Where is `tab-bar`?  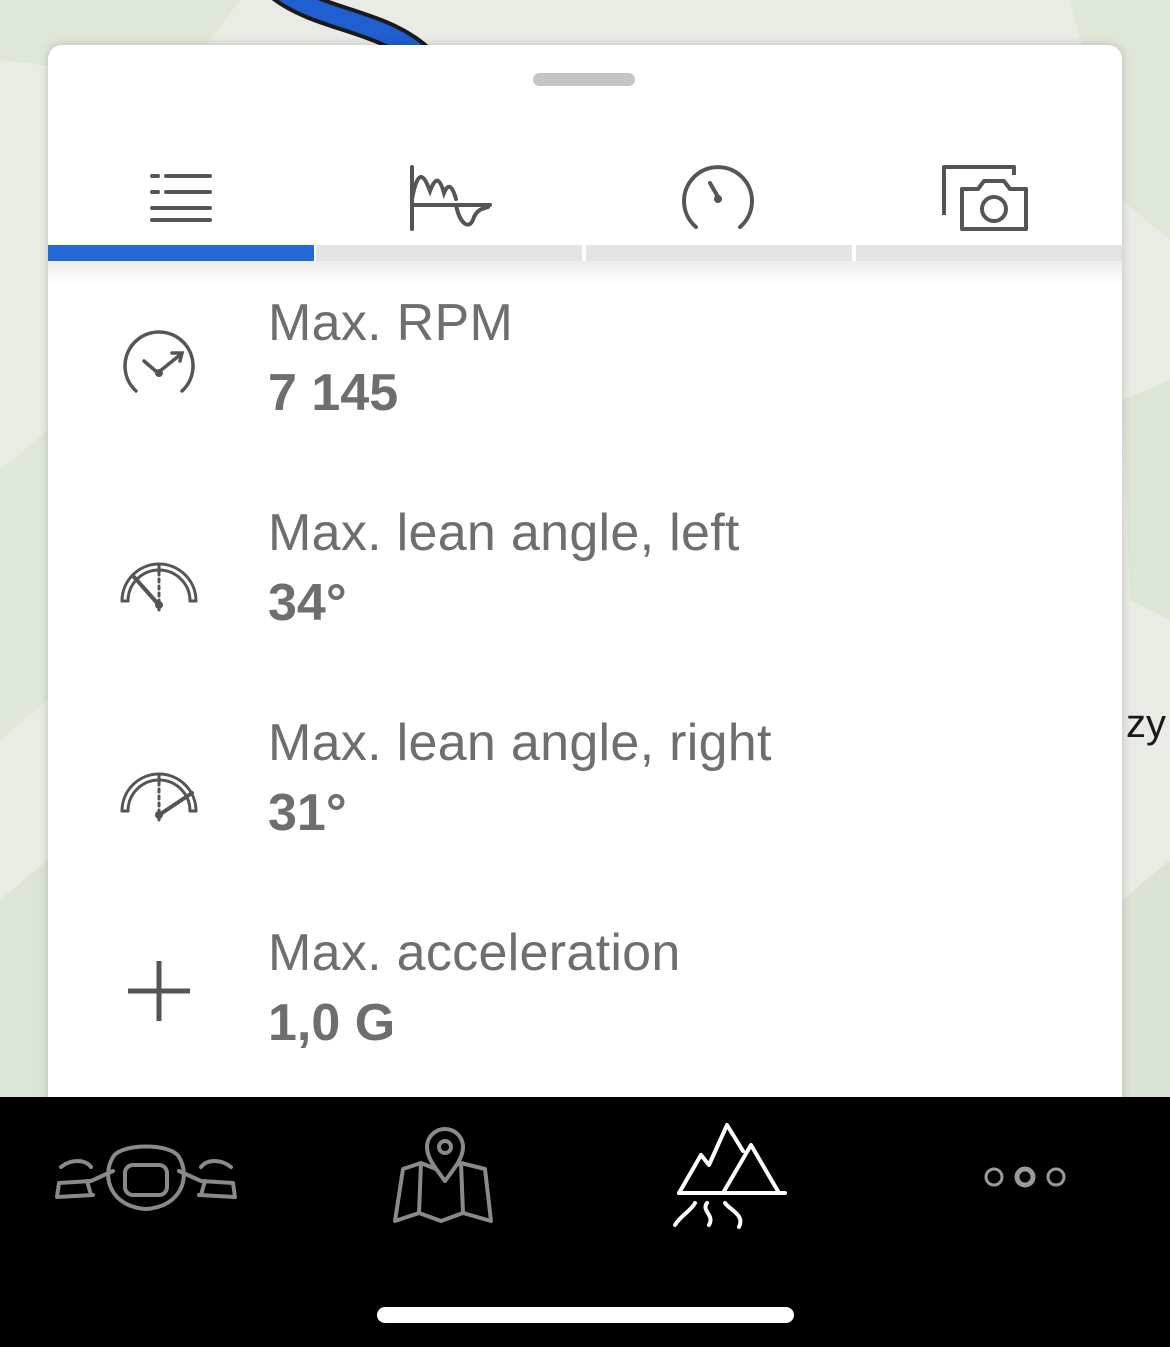 tab-bar is located at coordinates (585, 198).